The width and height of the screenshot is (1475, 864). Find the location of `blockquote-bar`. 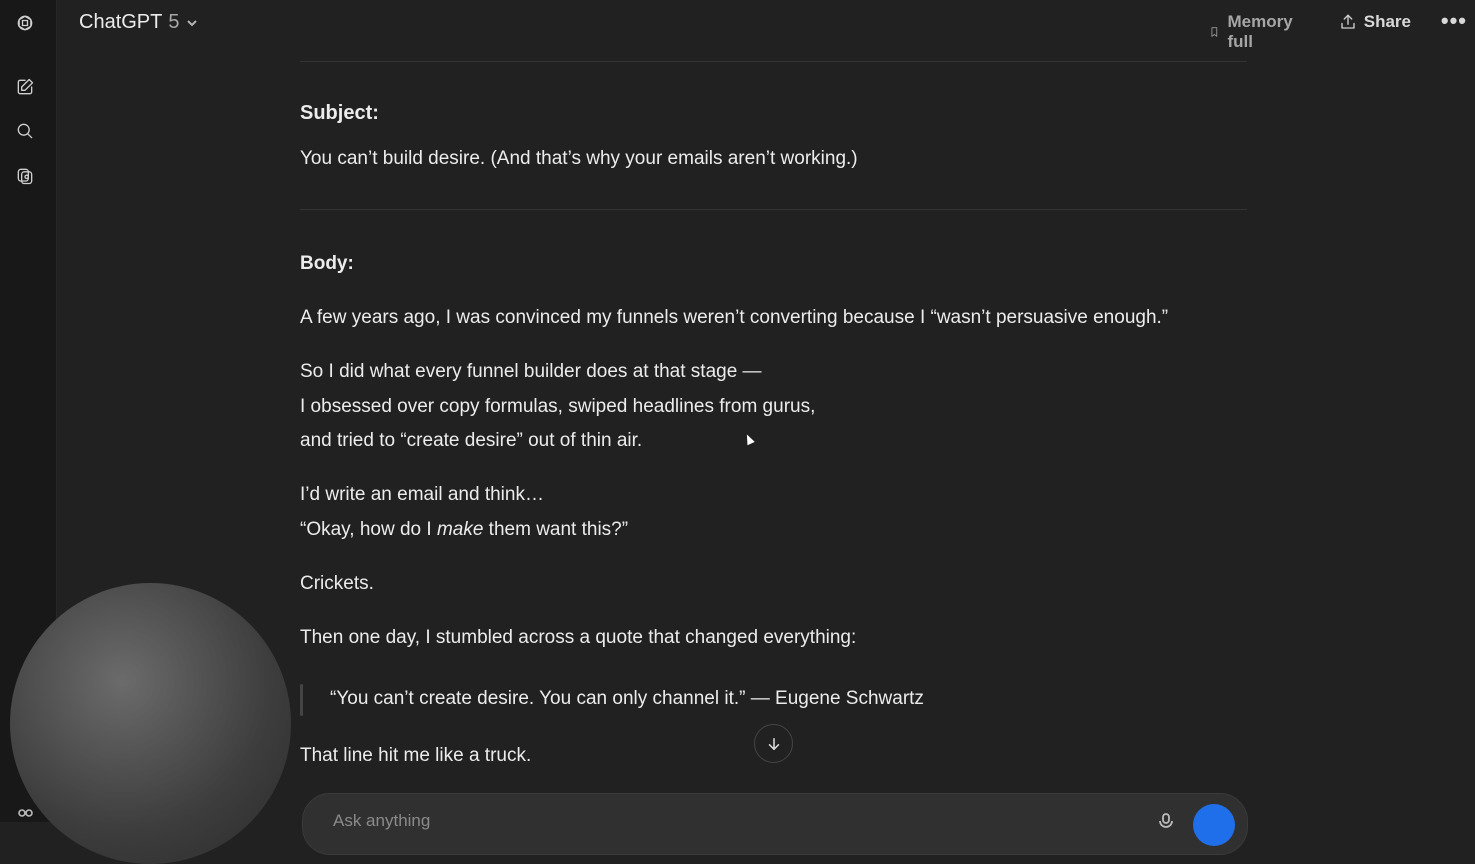

blockquote-bar is located at coordinates (301, 700).